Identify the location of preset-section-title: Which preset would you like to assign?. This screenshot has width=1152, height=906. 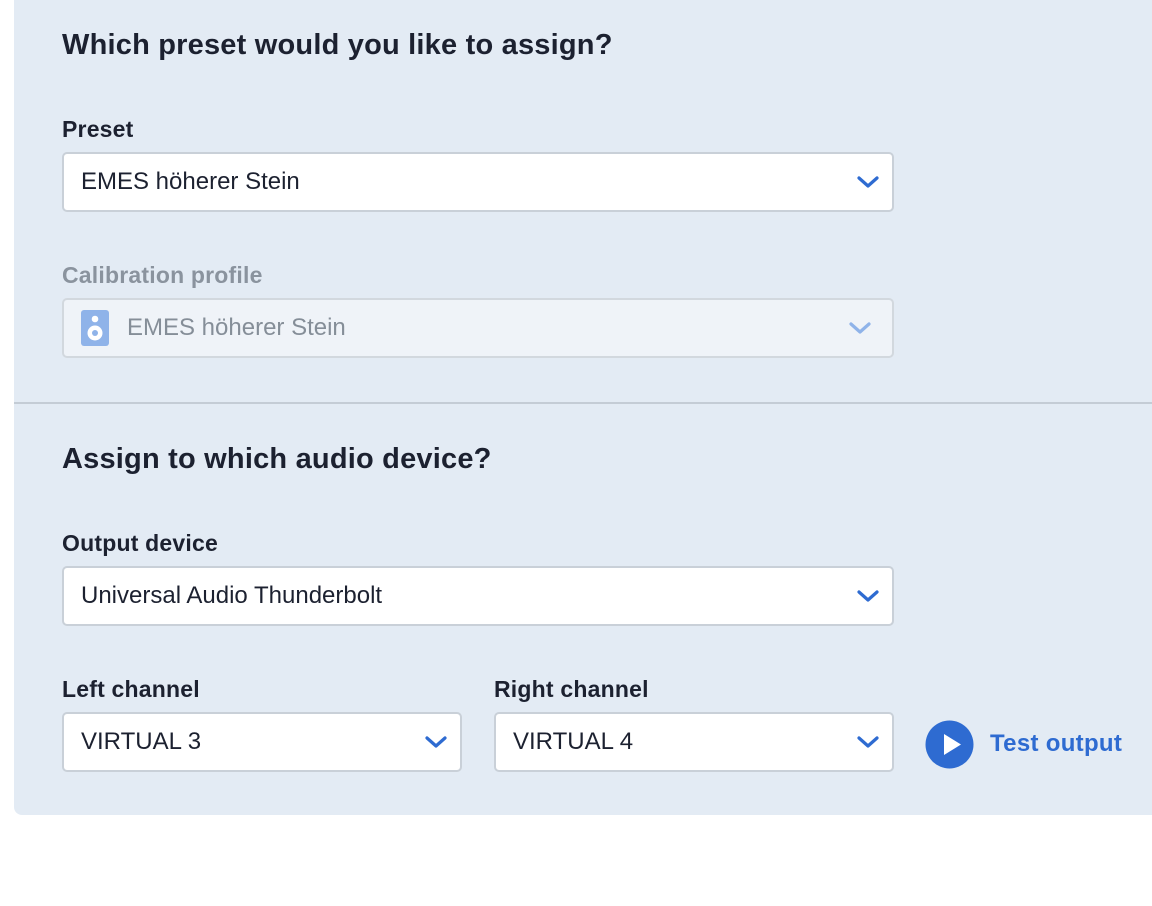
(337, 45).